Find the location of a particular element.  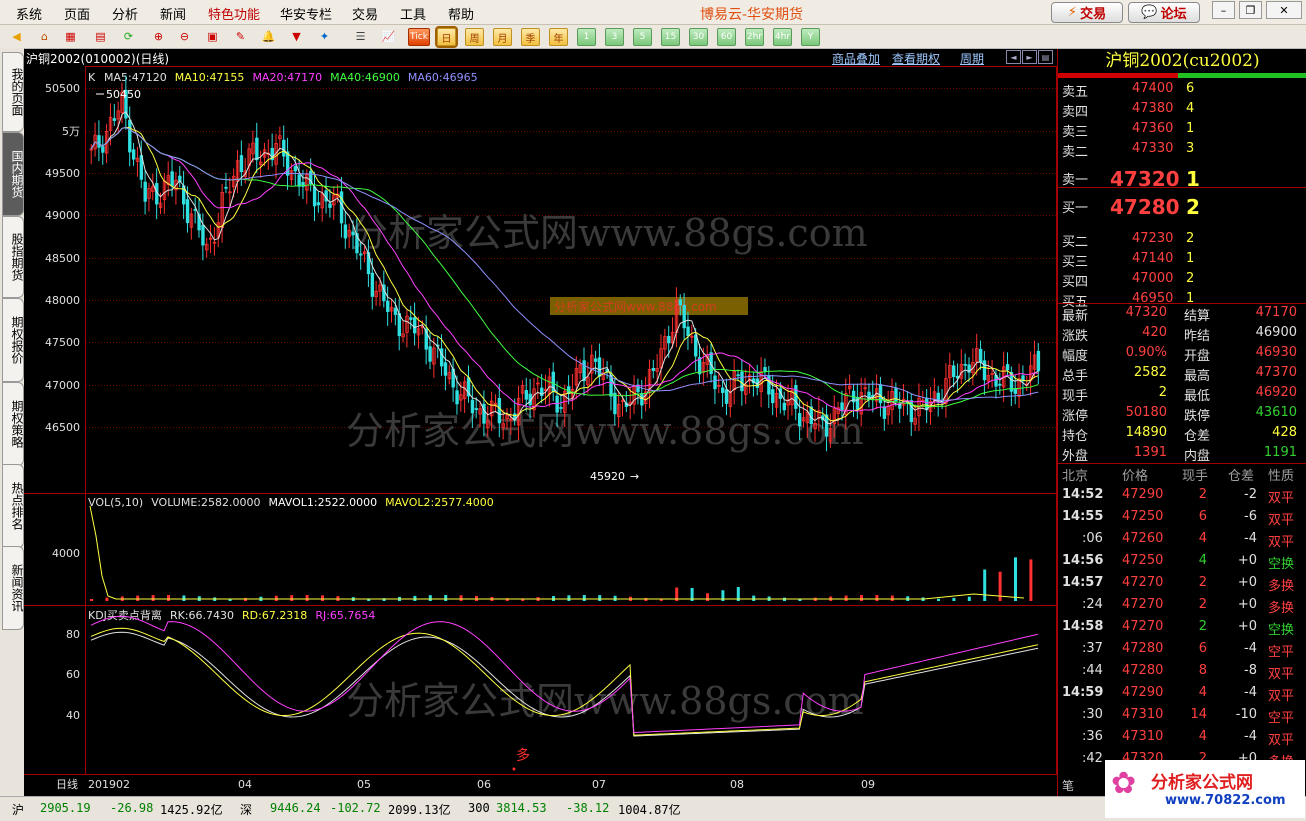

overlay-link: 商品叠加 is located at coordinates (856, 58).